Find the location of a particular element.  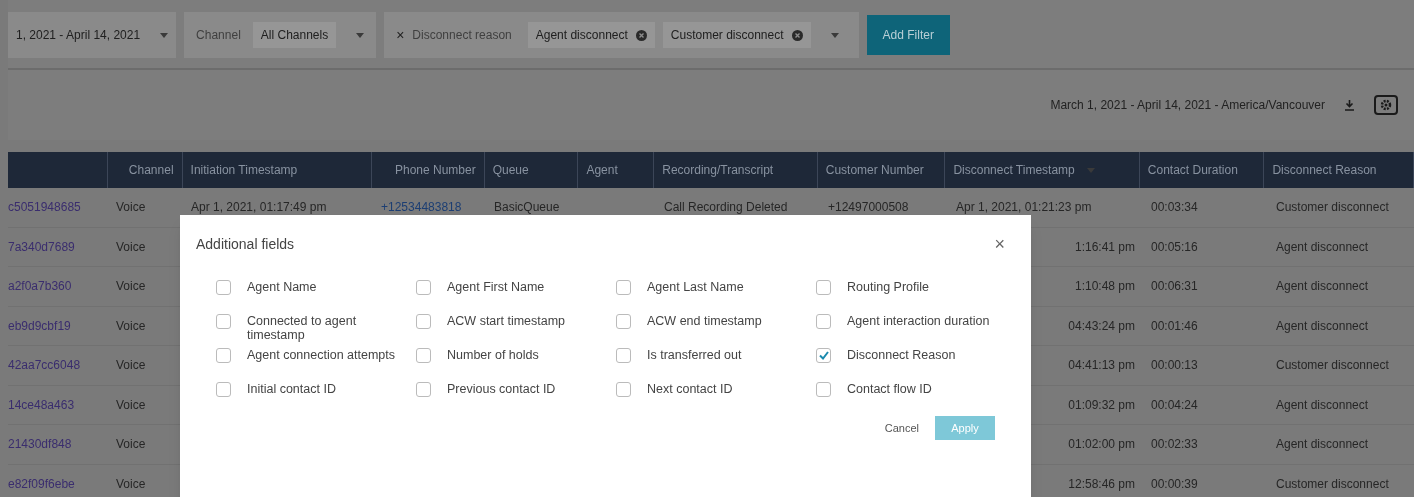

column-header: Customer Number is located at coordinates (881, 170).